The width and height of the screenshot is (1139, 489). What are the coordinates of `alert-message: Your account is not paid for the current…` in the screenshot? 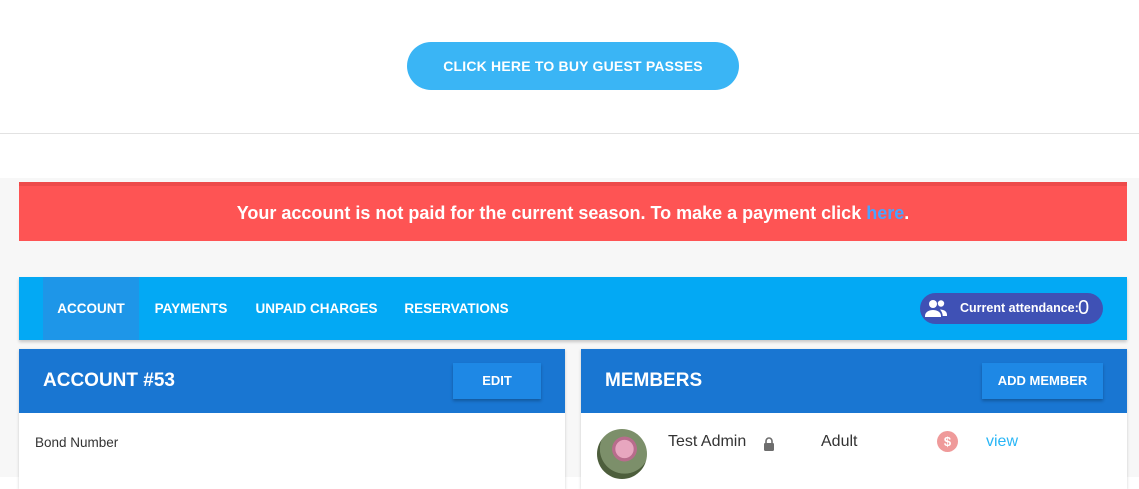 It's located at (551, 213).